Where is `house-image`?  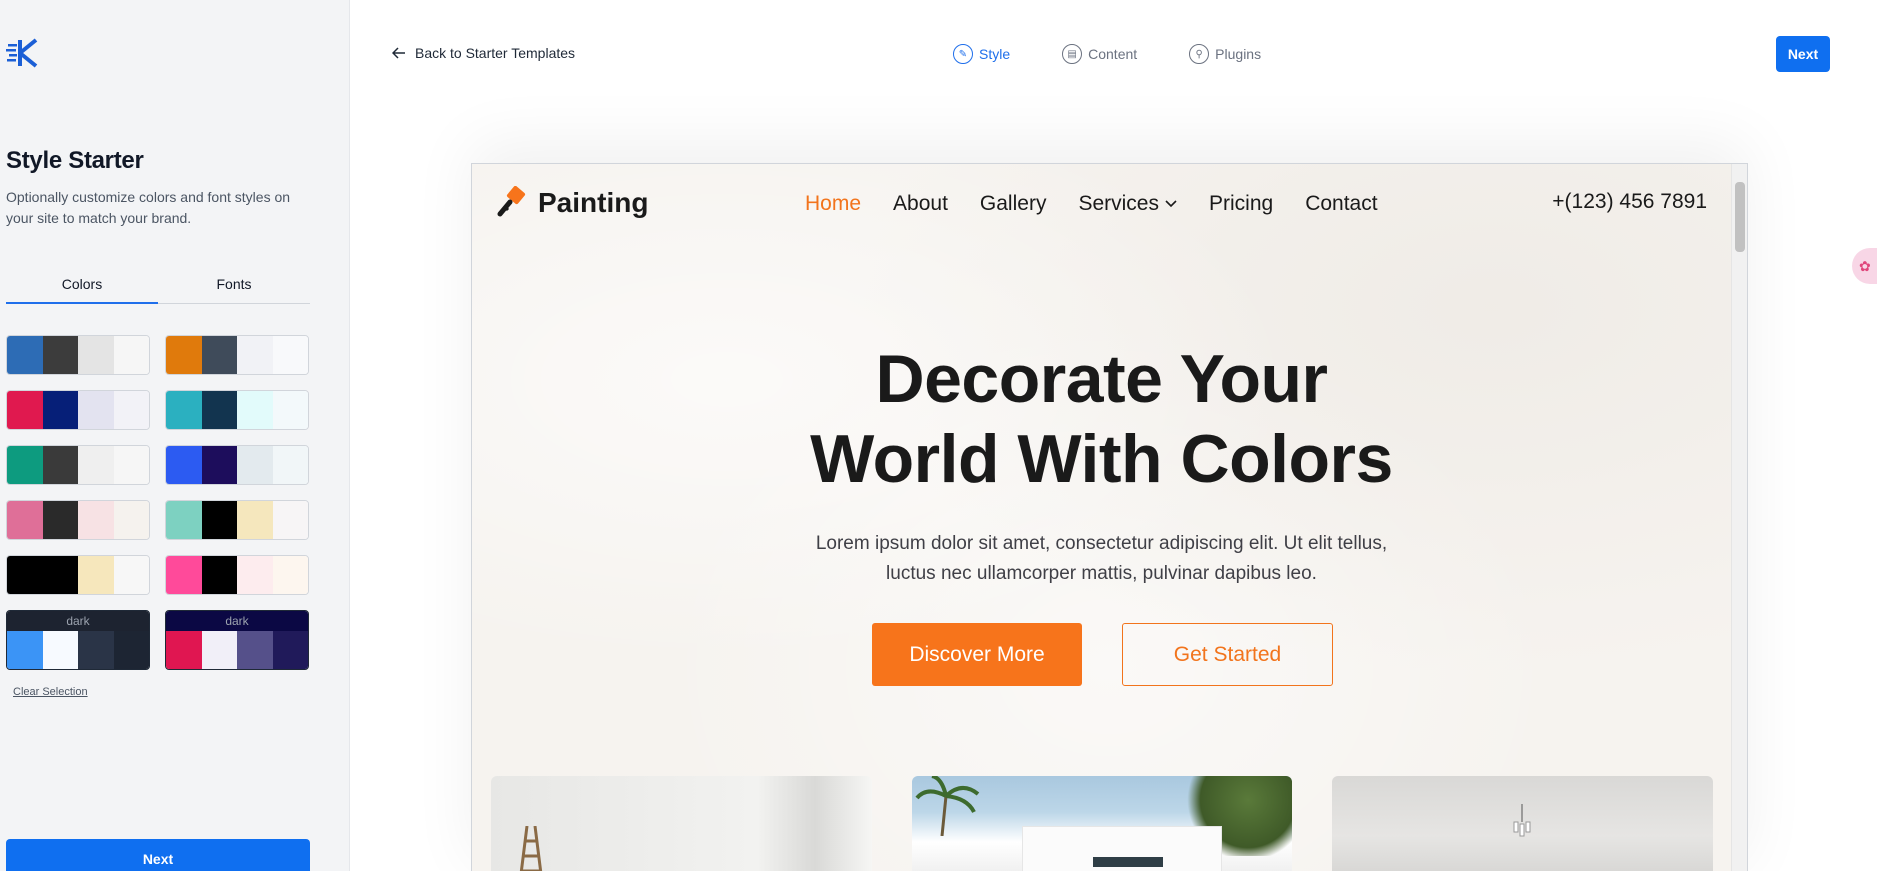
house-image is located at coordinates (1121, 848).